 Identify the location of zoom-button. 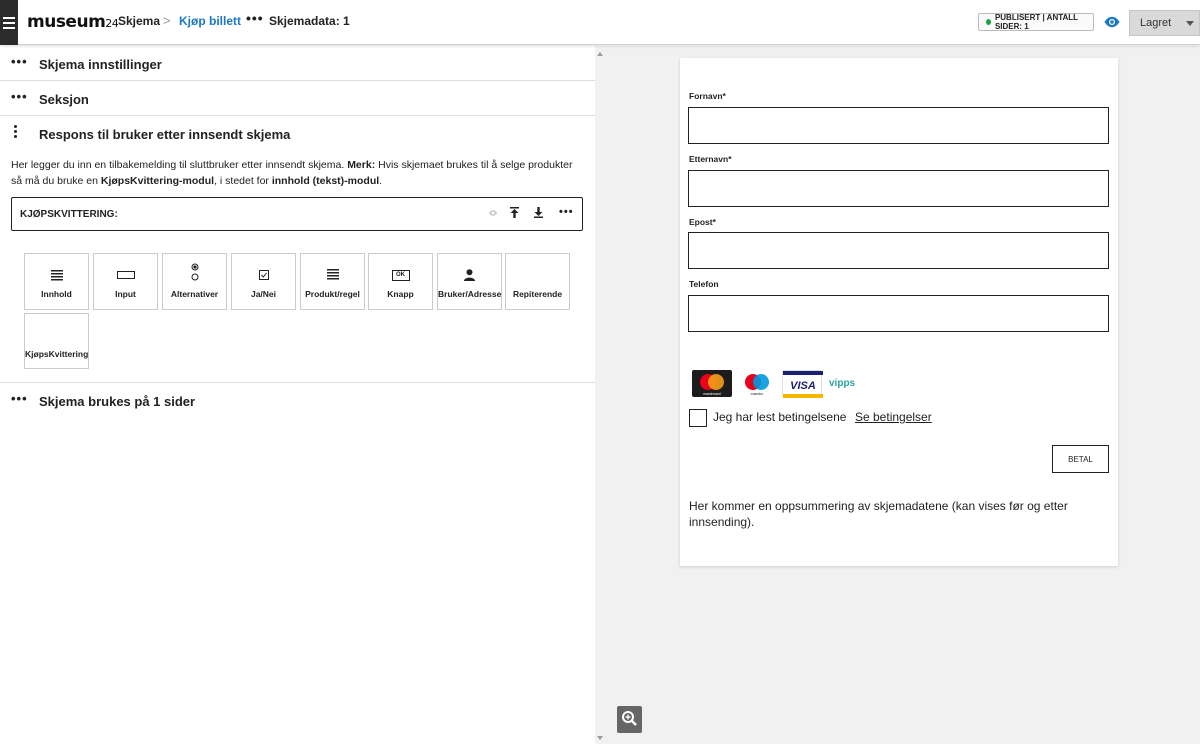
(629, 719).